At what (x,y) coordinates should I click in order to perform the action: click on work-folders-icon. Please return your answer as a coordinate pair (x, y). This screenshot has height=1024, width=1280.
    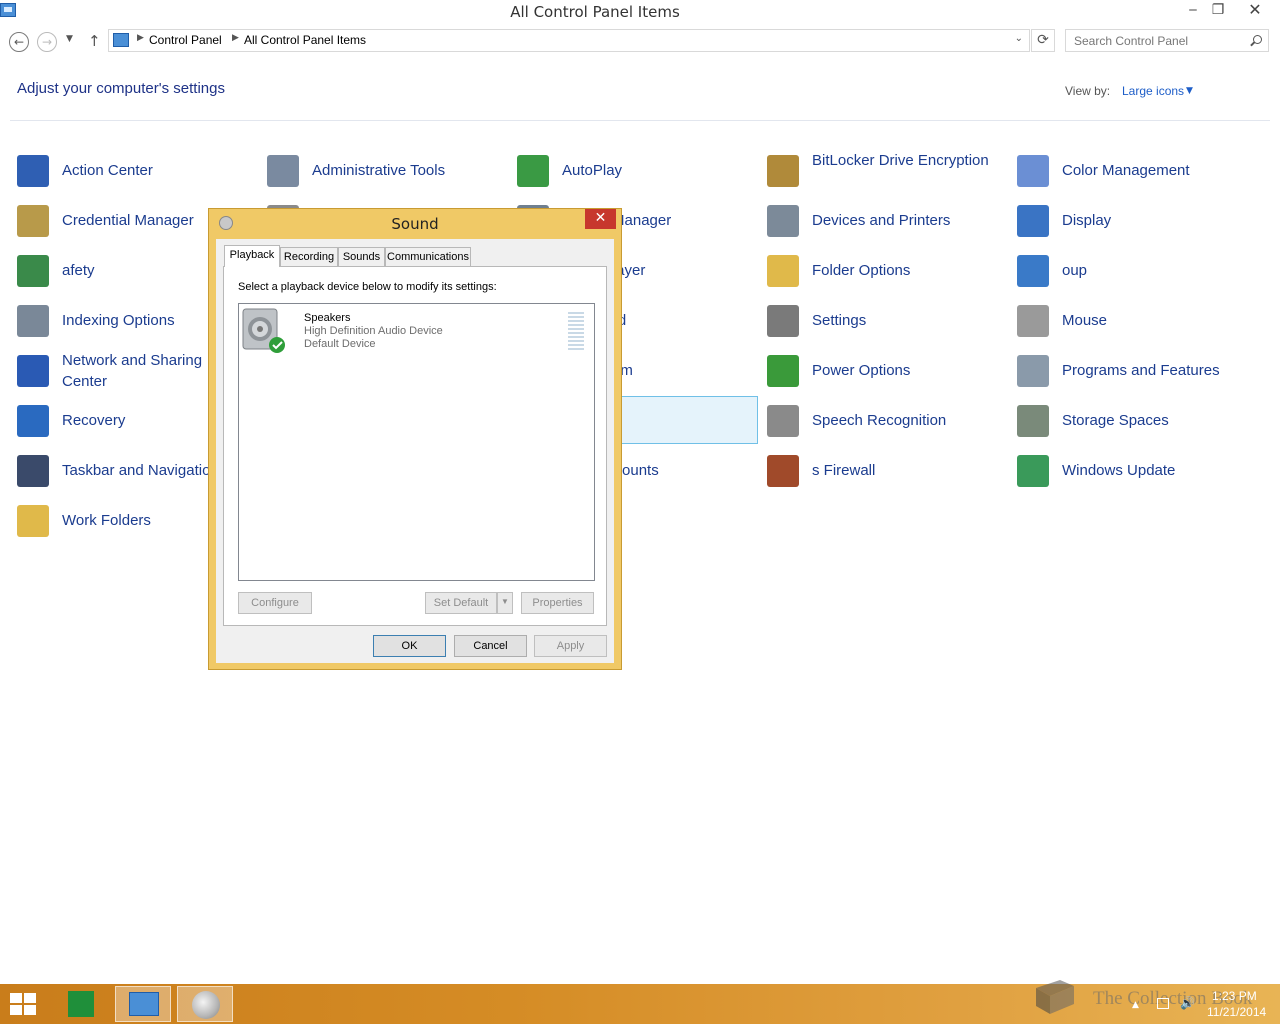
    Looking at the image, I should click on (33, 521).